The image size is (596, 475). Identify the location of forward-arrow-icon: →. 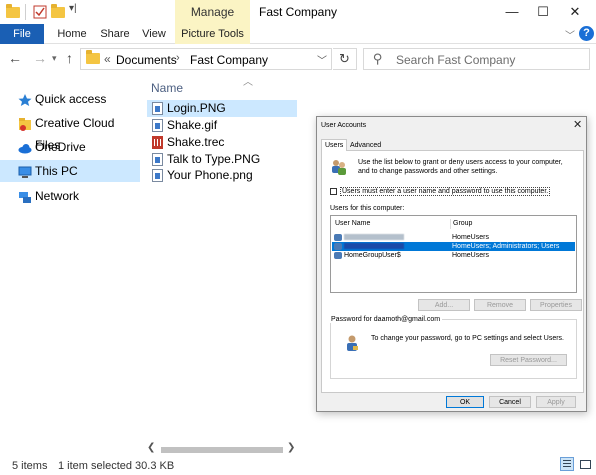
(40, 58).